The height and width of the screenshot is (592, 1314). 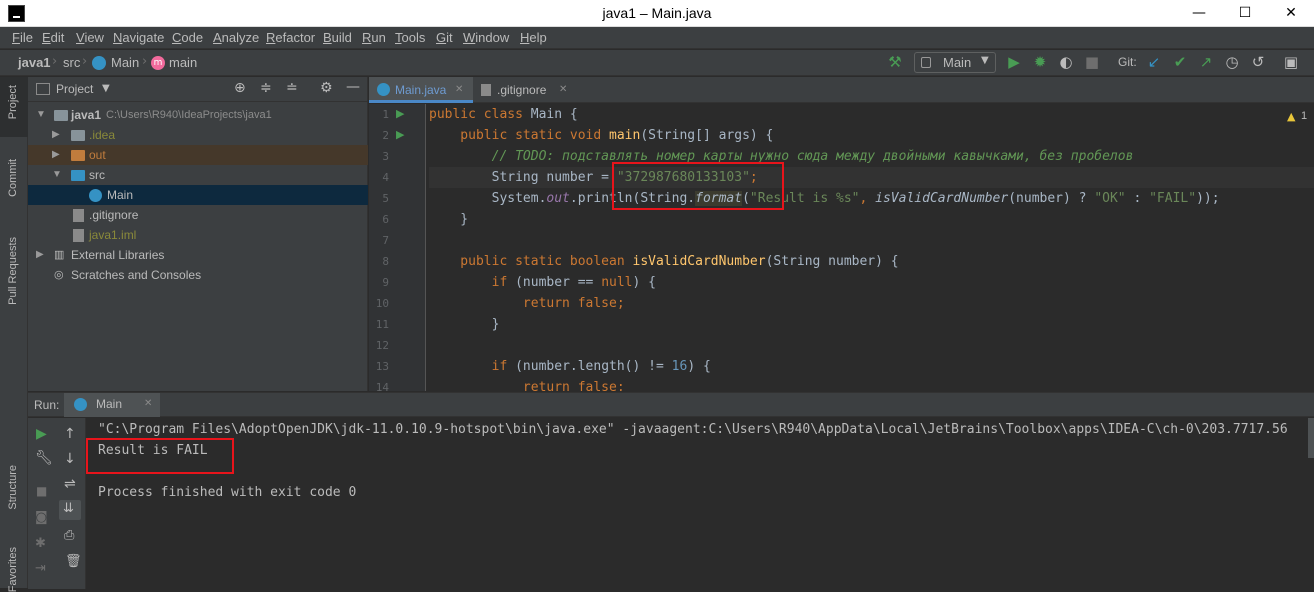 I want to click on scroll-to-end-toggle: ⇊, so click(x=70, y=510).